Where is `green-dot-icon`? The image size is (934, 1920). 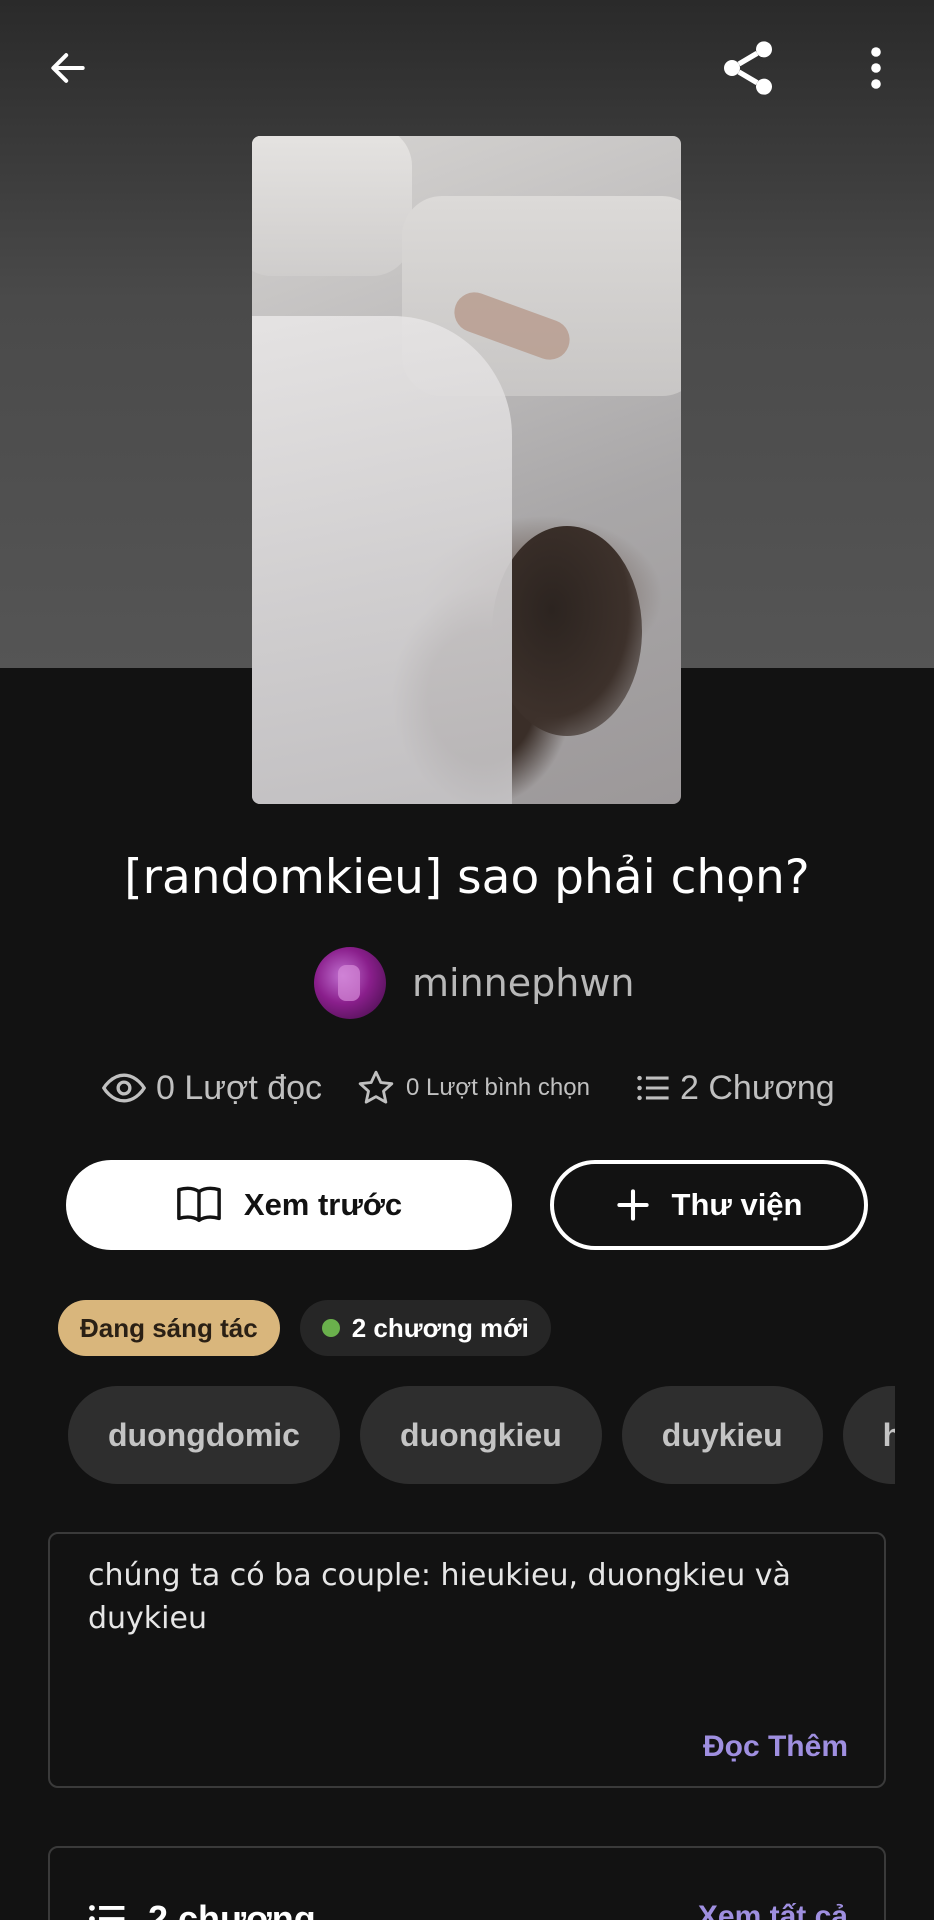 green-dot-icon is located at coordinates (330, 1328).